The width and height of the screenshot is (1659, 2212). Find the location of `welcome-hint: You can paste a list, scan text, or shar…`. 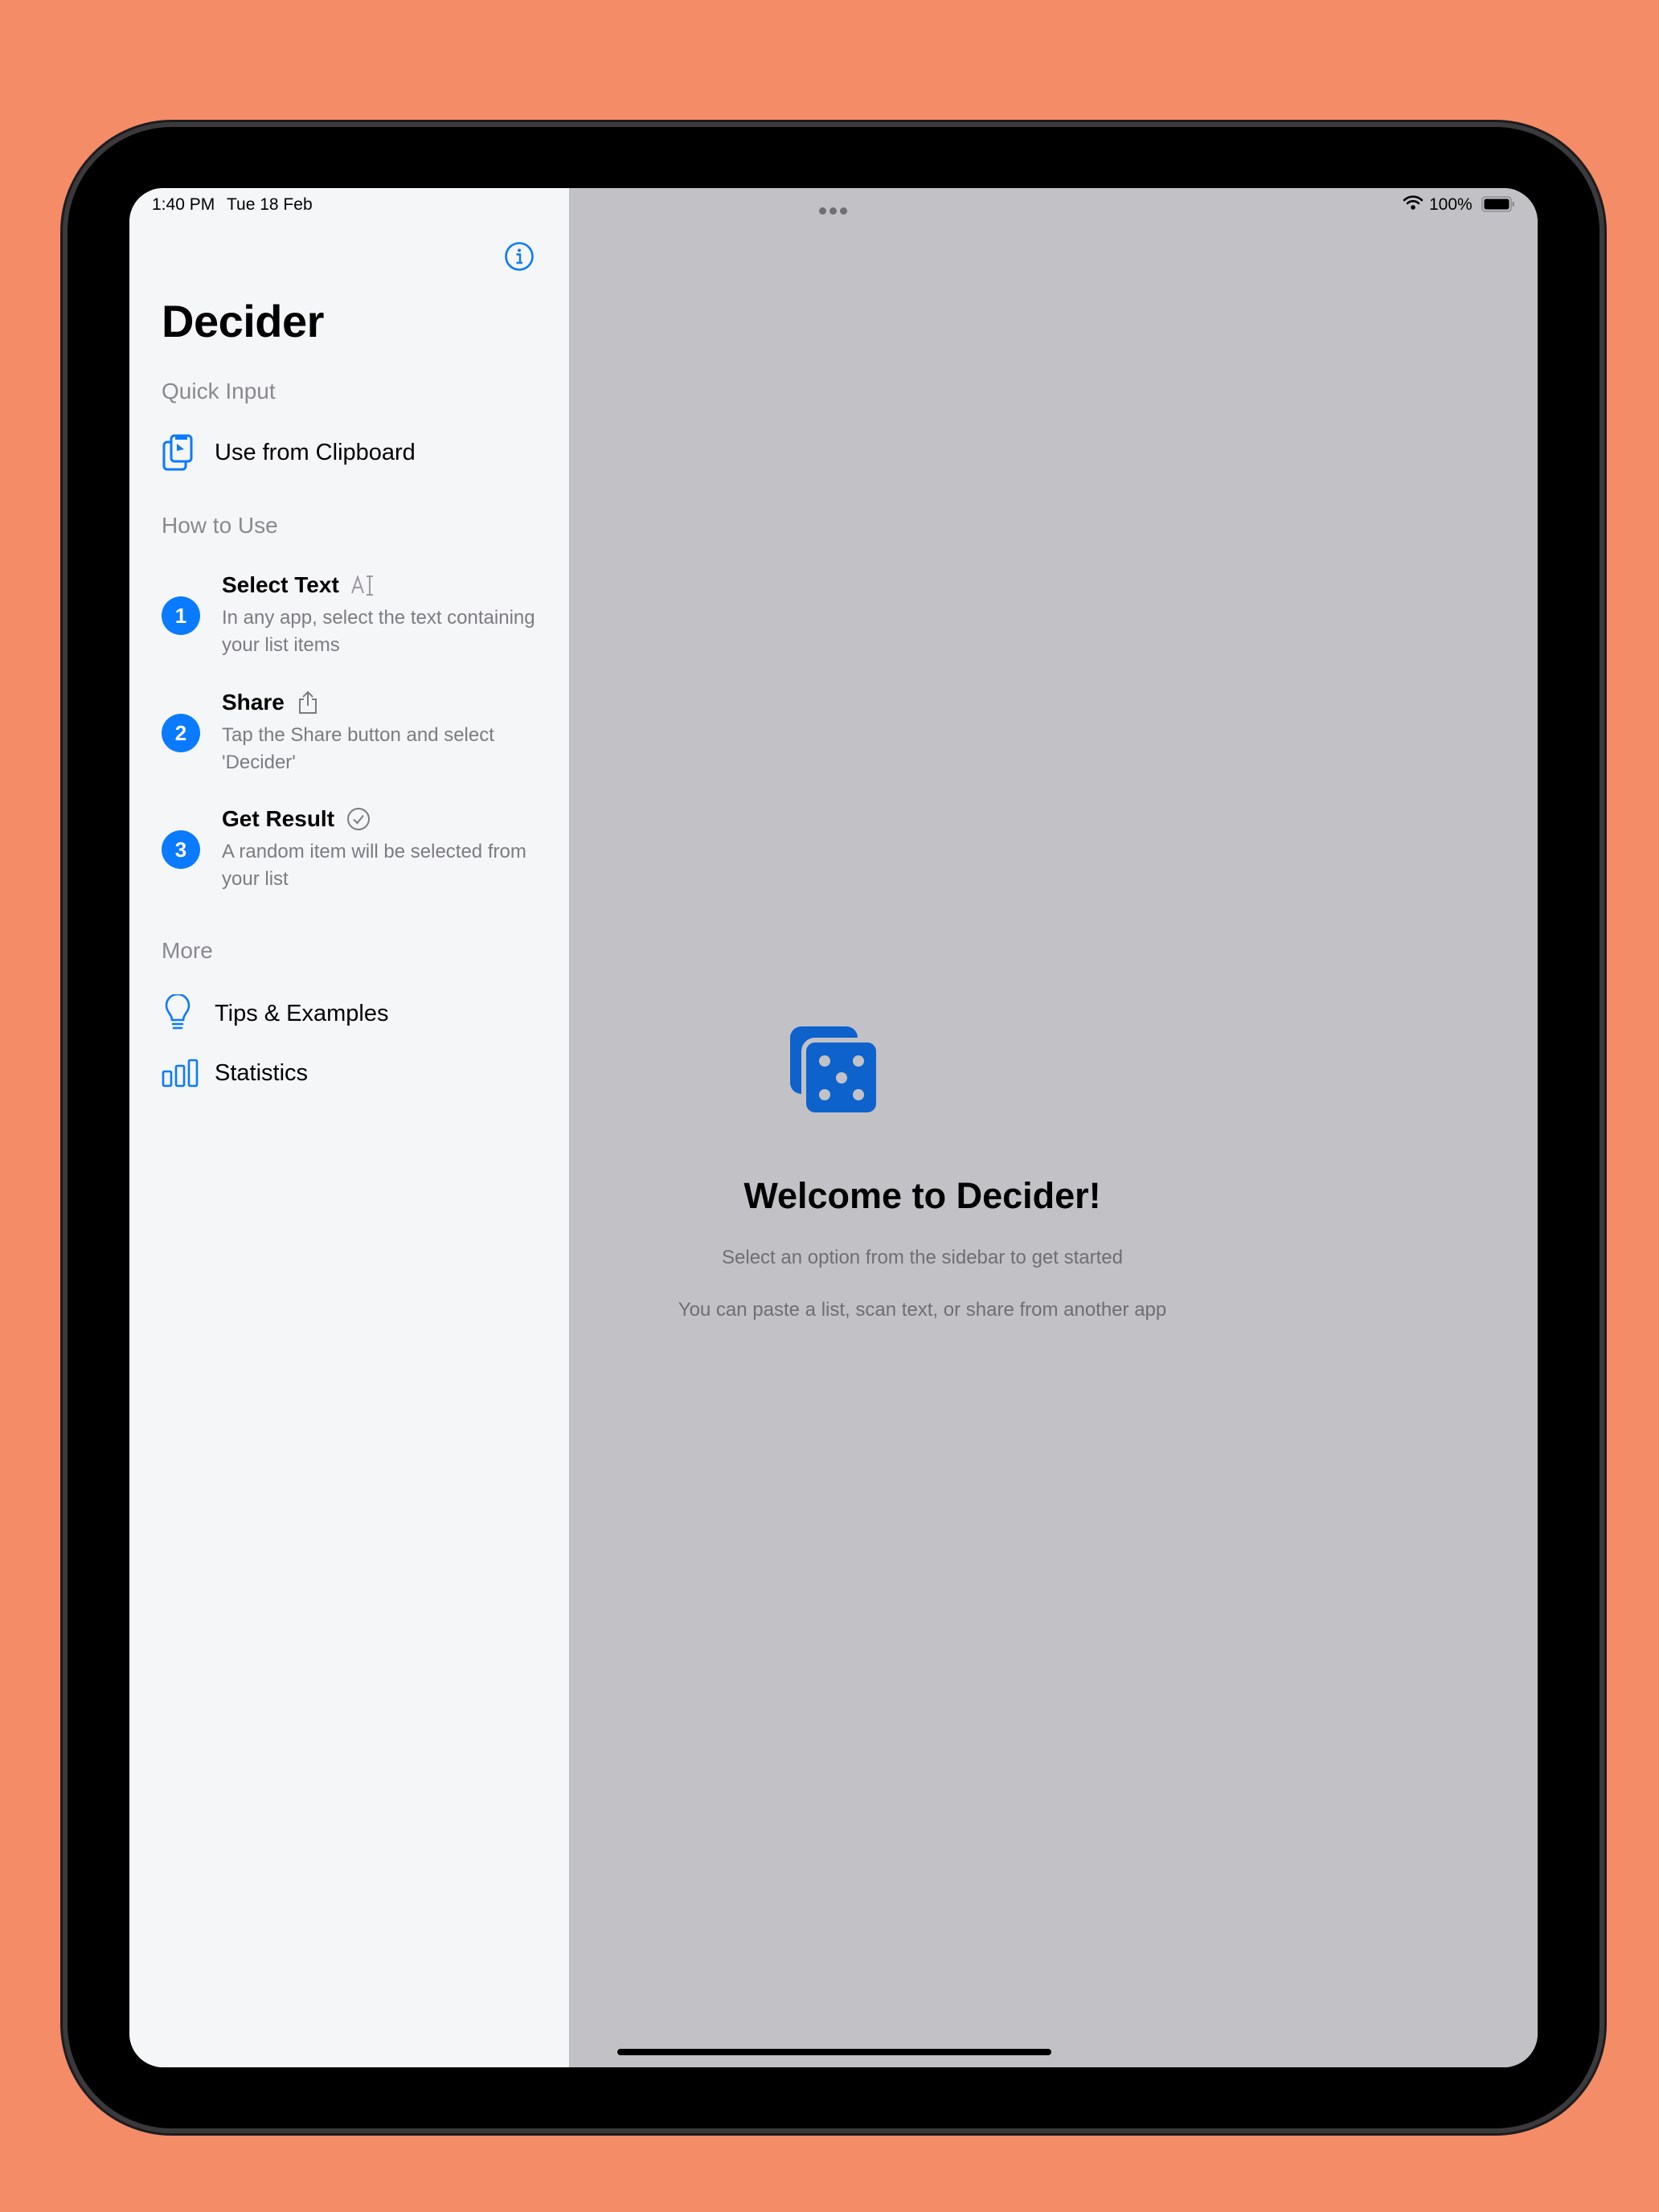

welcome-hint: You can paste a list, scan text, or shar… is located at coordinates (922, 1310).